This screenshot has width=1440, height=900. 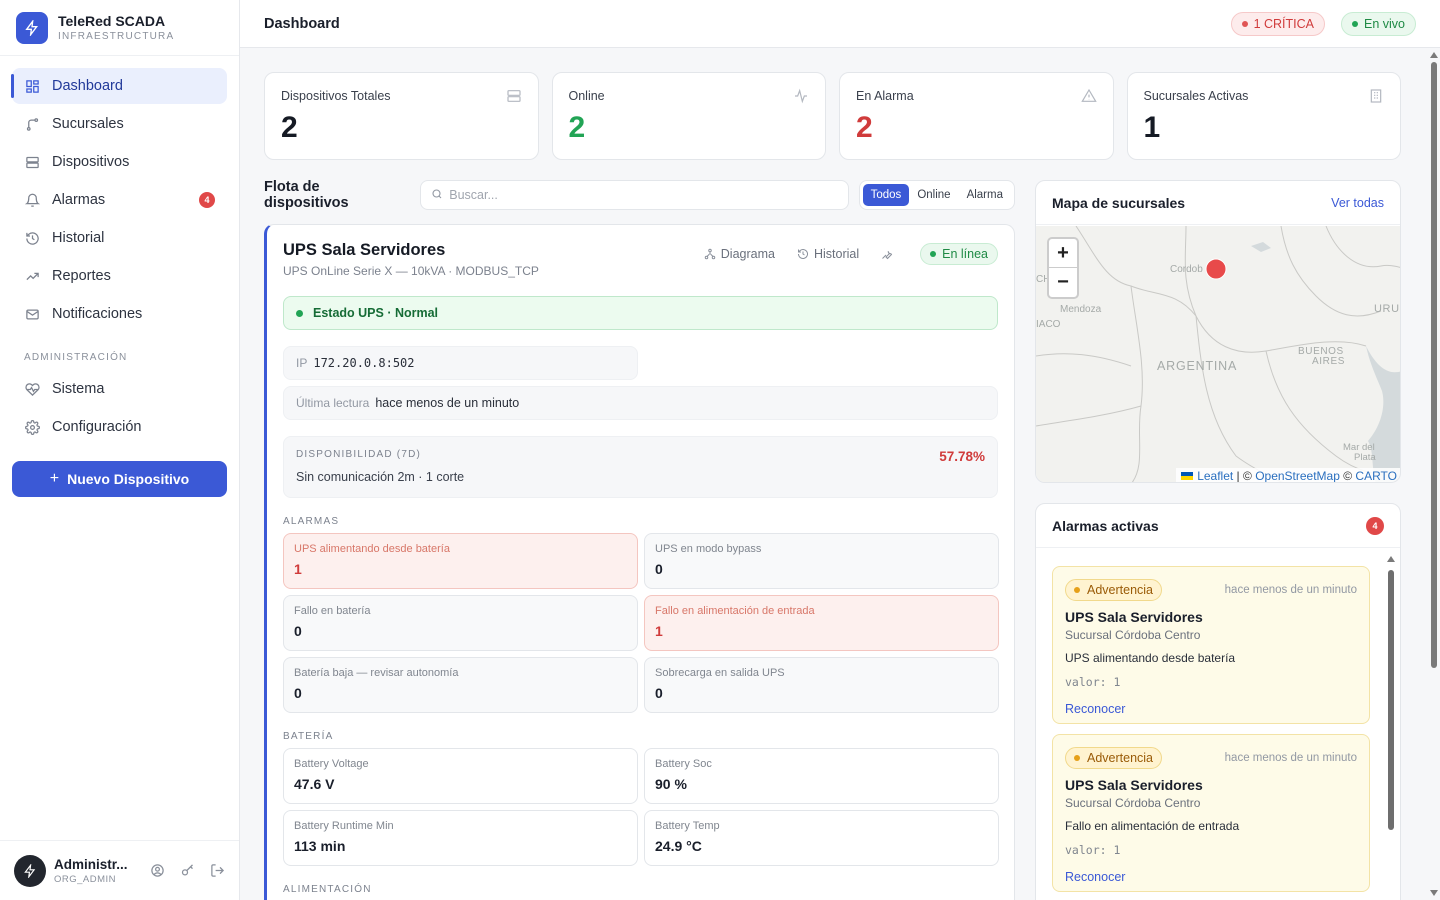 I want to click on stat-active-branches: Sucursales Activas 1, so click(x=1263, y=116).